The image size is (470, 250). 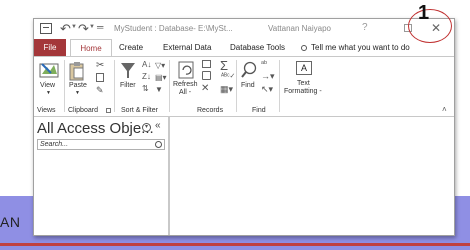 What do you see at coordinates (100, 65) in the screenshot?
I see `cut-icon: ✂` at bounding box center [100, 65].